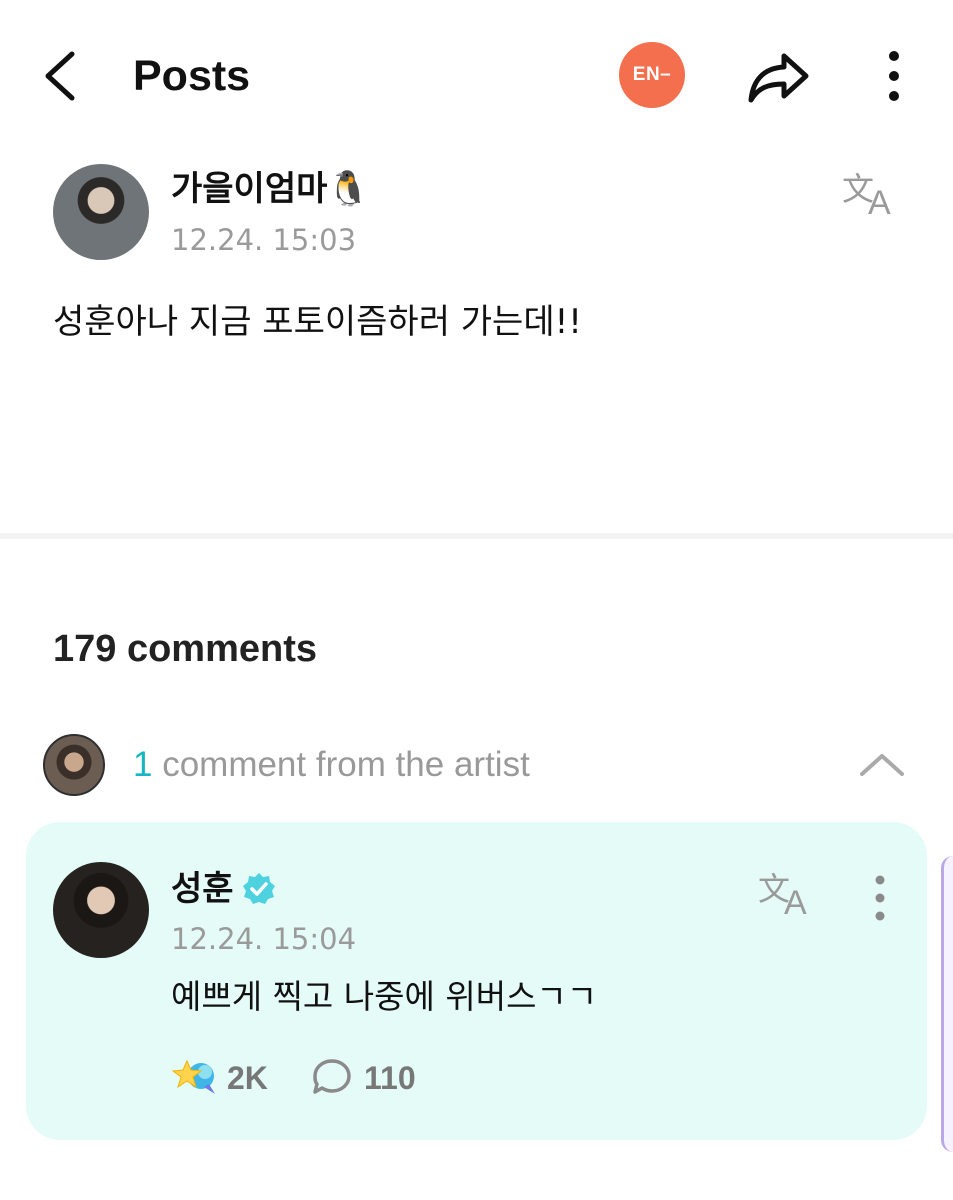 The width and height of the screenshot is (953, 1200). I want to click on share-button, so click(779, 76).